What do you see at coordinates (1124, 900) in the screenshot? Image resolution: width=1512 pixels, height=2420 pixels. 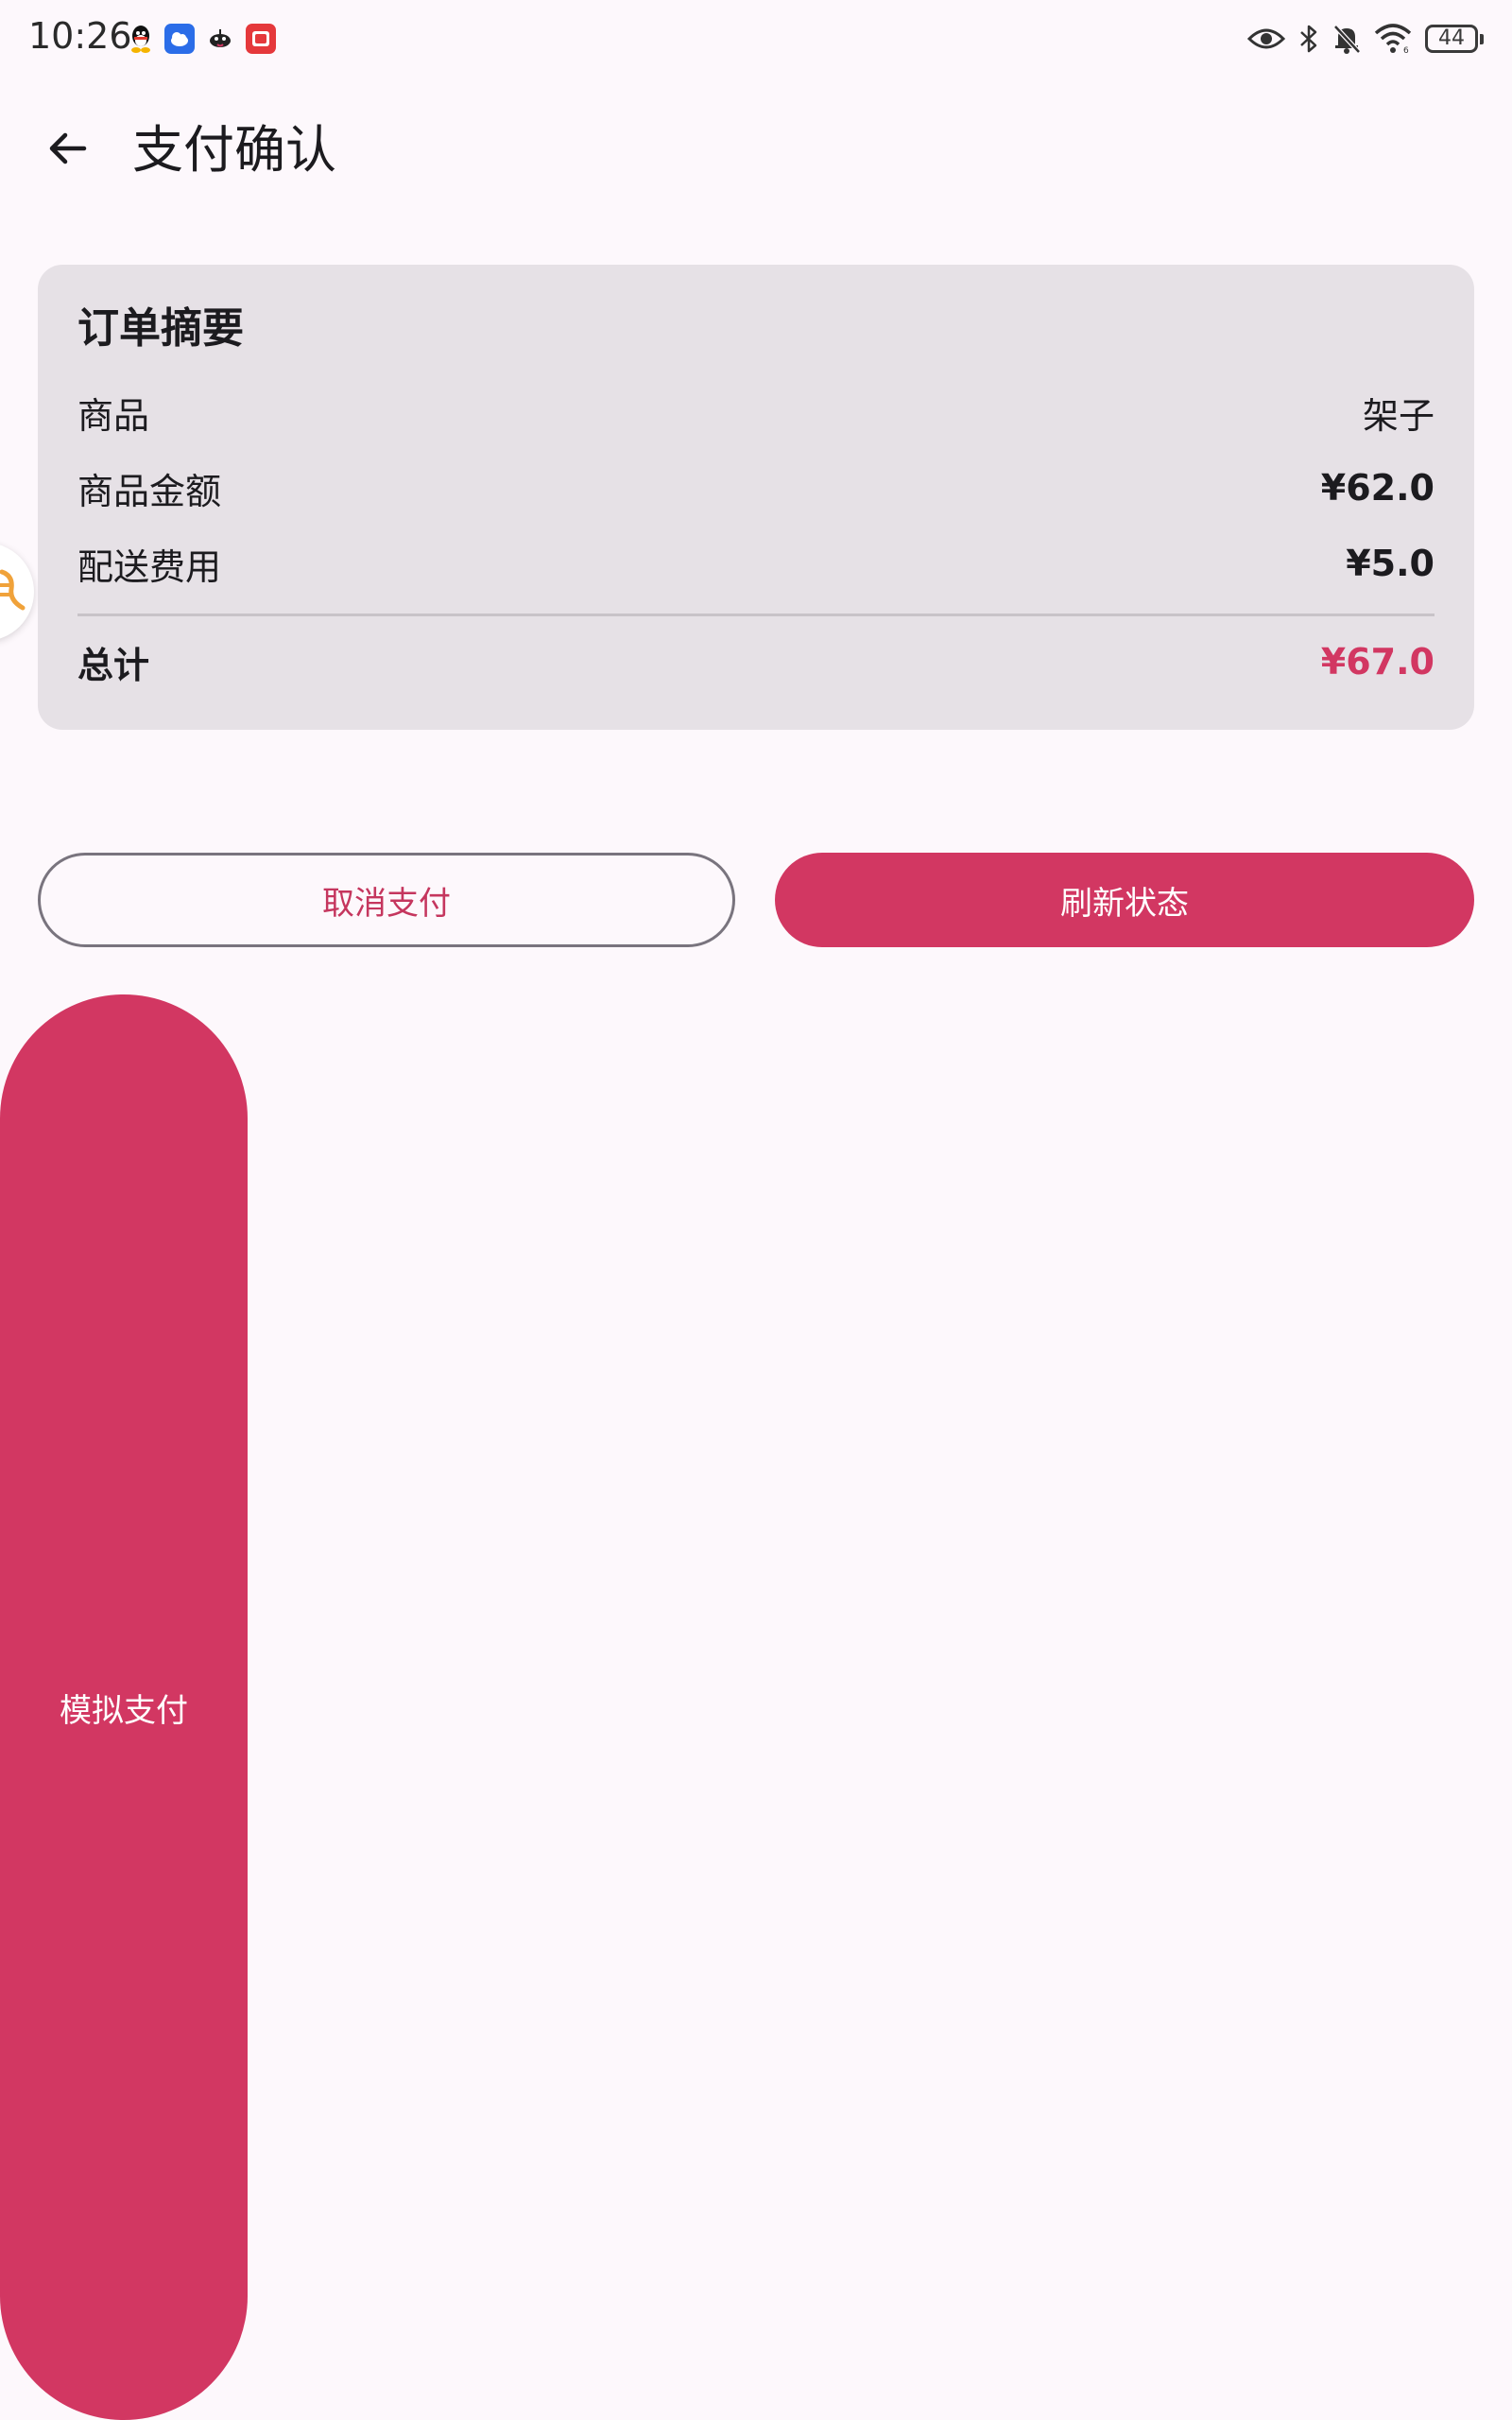 I see `refresh-status-button: 刷新状态` at bounding box center [1124, 900].